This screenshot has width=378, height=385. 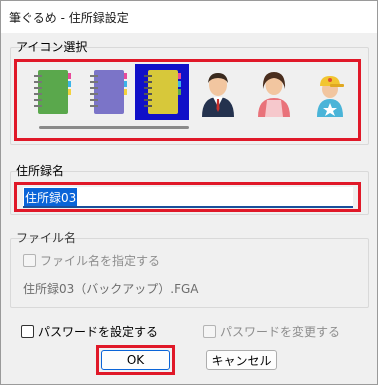 What do you see at coordinates (241, 360) in the screenshot?
I see `cancel-button: キャンセル` at bounding box center [241, 360].